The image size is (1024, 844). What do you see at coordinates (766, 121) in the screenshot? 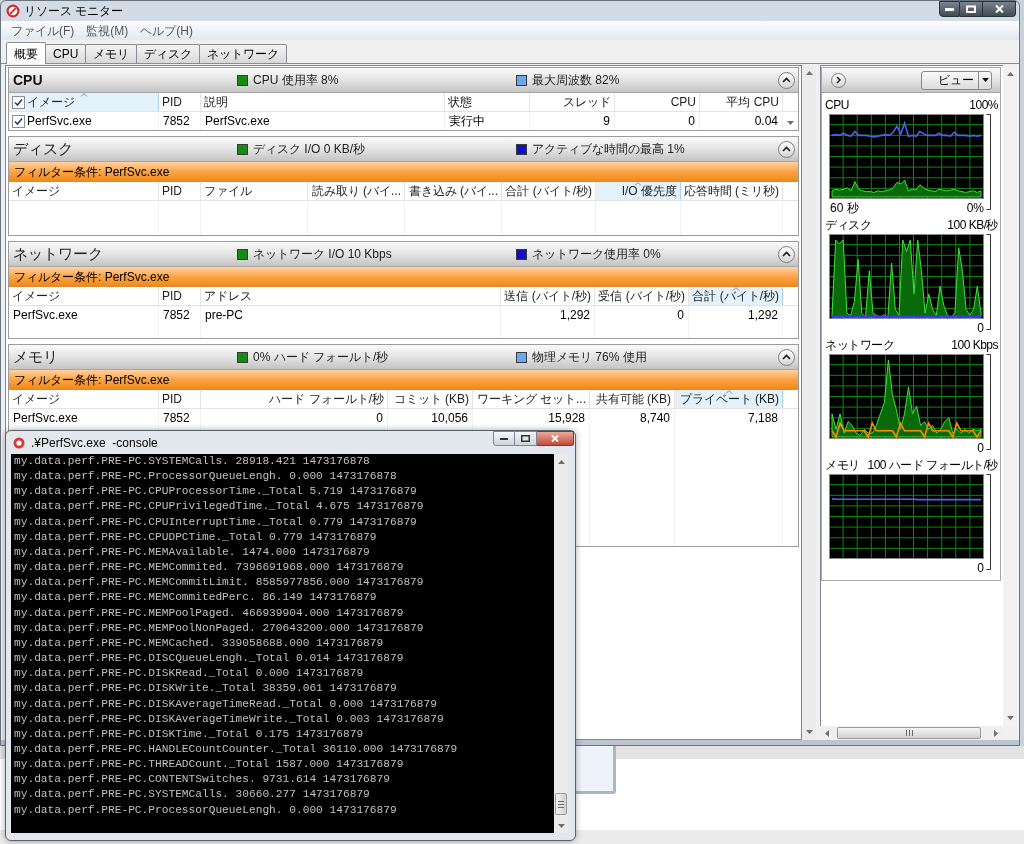
I see `table-cell-text: 0.04` at bounding box center [766, 121].